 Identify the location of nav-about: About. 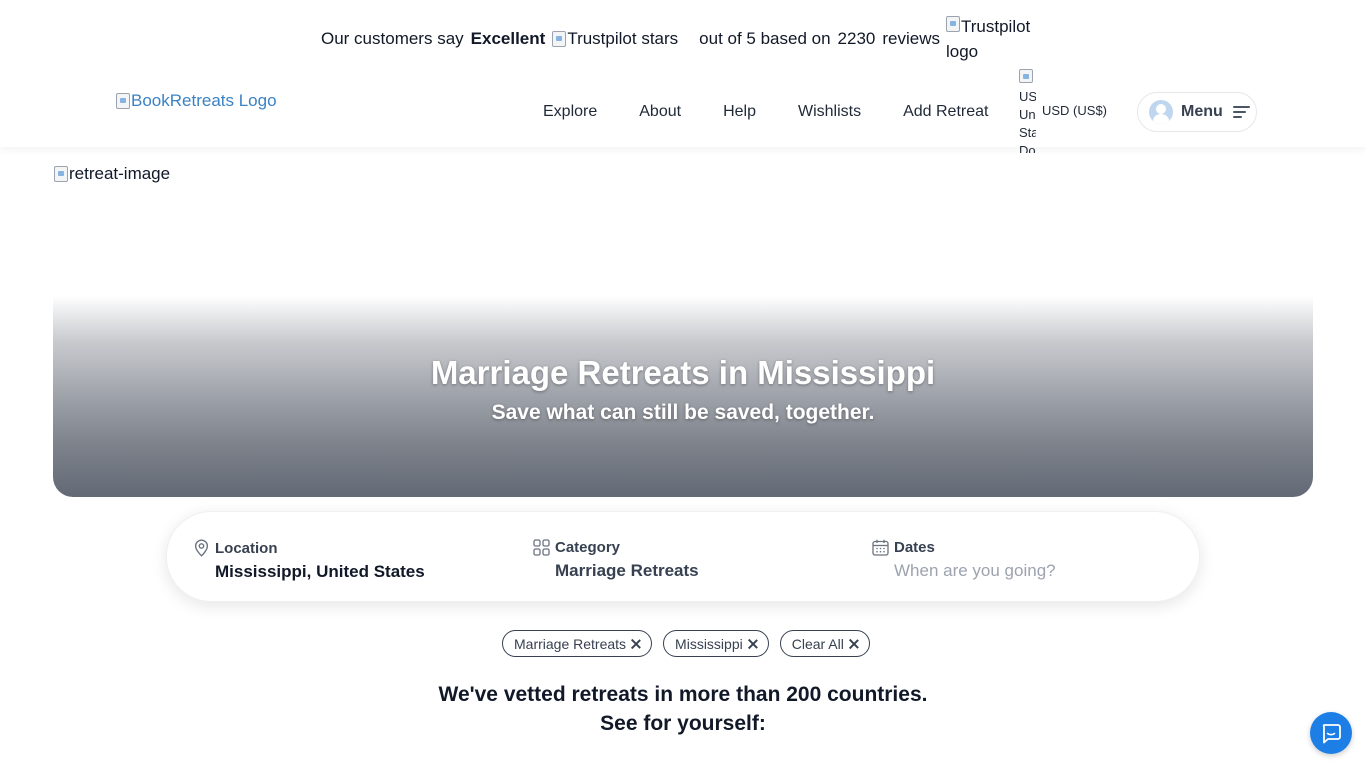
(660, 112).